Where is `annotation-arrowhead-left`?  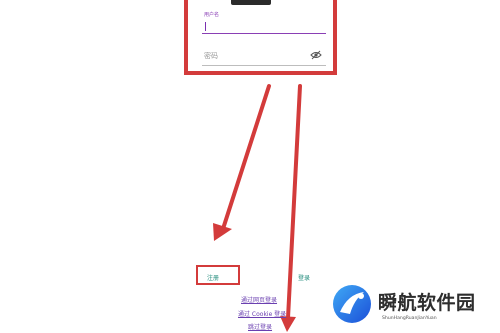
annotation-arrowhead-left is located at coordinates (222, 232).